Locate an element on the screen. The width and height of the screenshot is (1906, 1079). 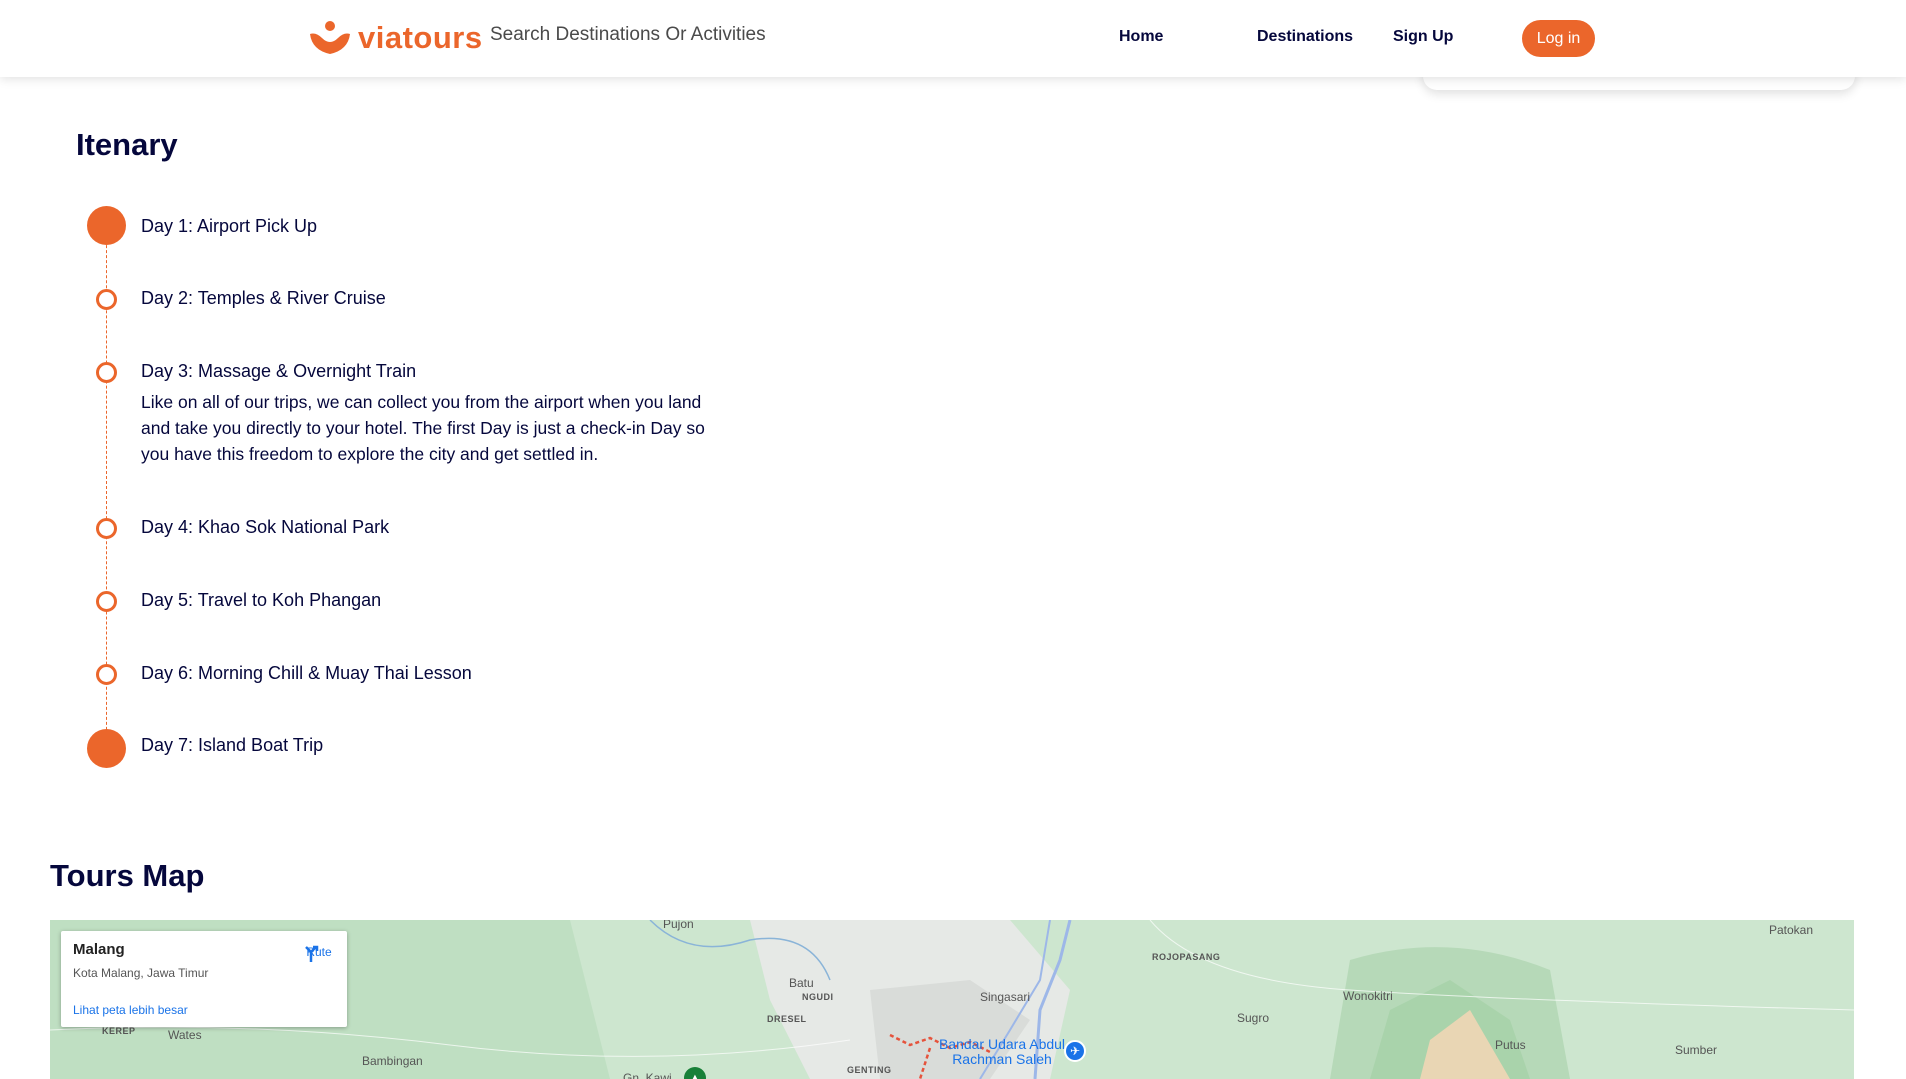
map-label-wates: Wates is located at coordinates (185, 1035).